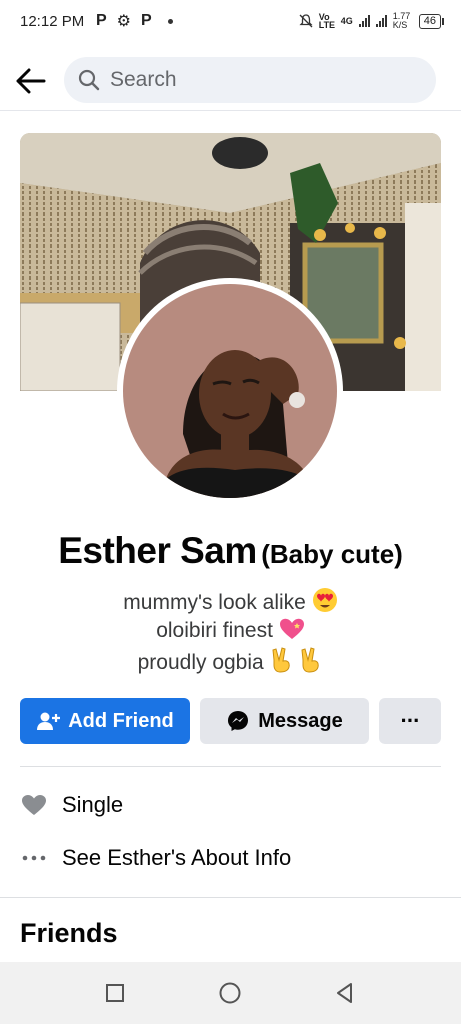  I want to click on more-options-button: ···, so click(410, 721).